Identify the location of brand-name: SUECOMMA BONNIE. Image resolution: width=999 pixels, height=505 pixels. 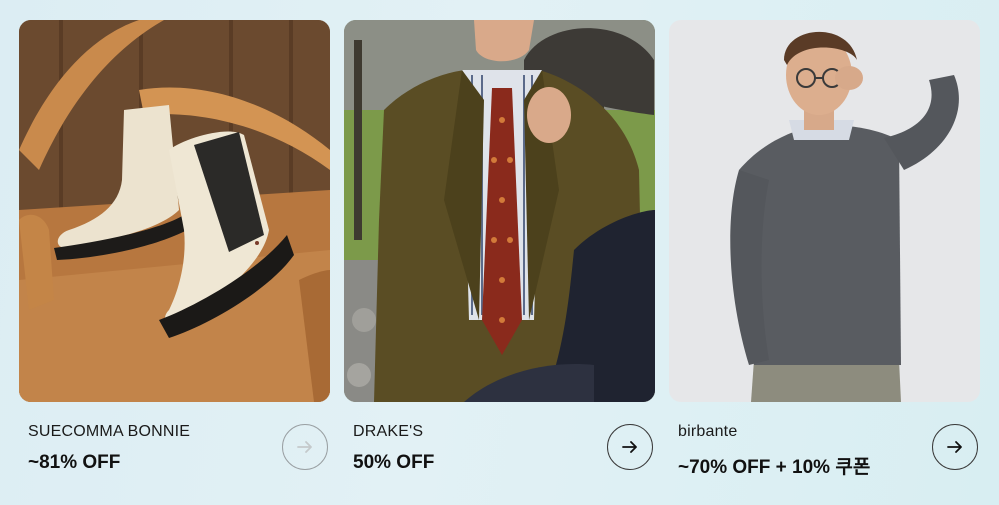
(109, 432).